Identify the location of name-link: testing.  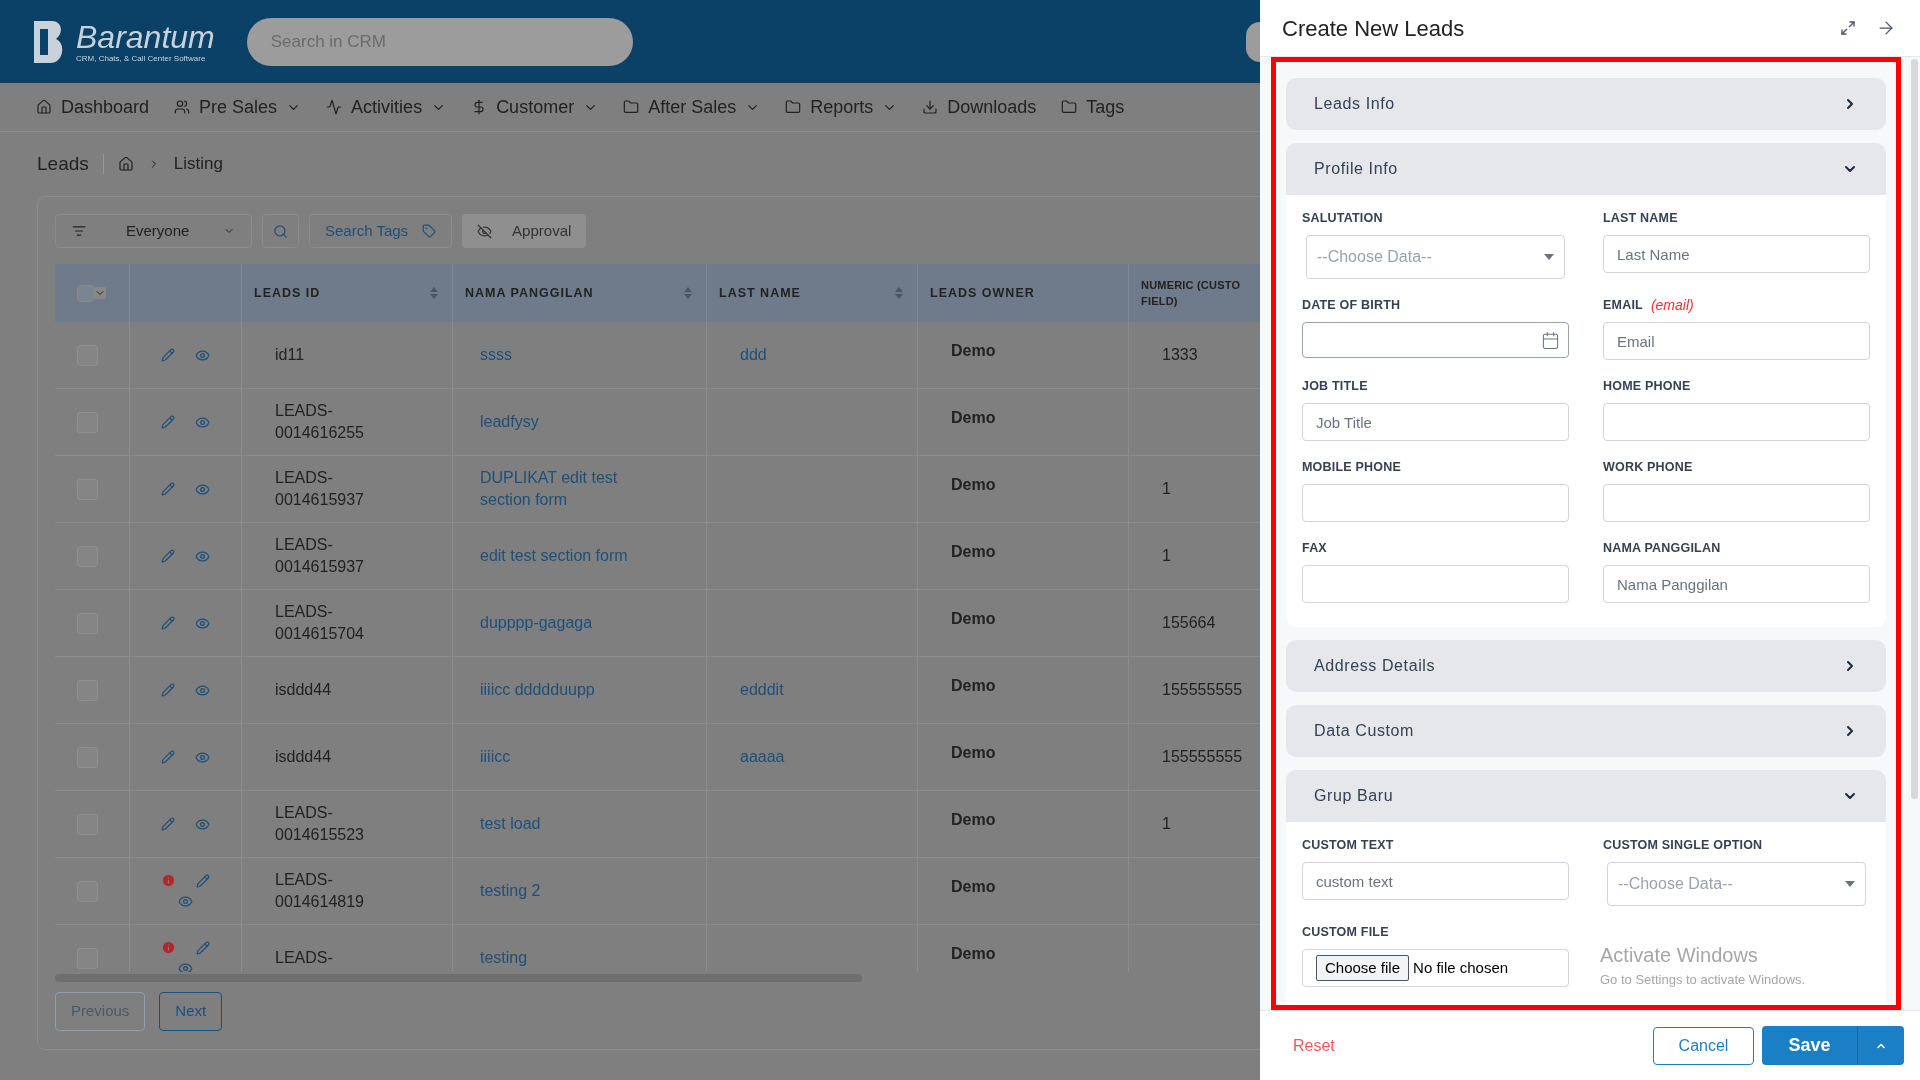
(504, 958).